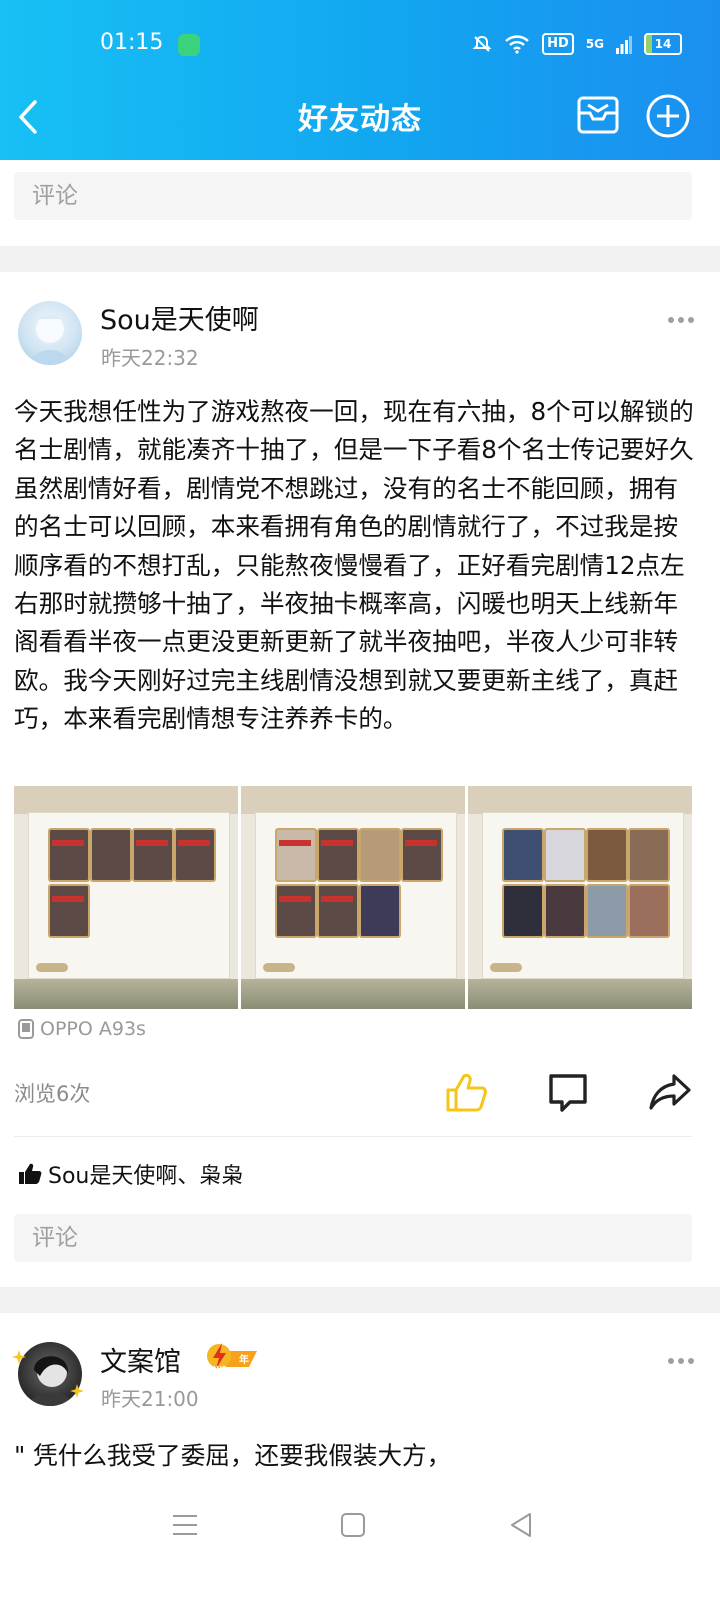 This screenshot has width=720, height=1600. I want to click on post-author: Sou是天使啊, so click(179, 317).